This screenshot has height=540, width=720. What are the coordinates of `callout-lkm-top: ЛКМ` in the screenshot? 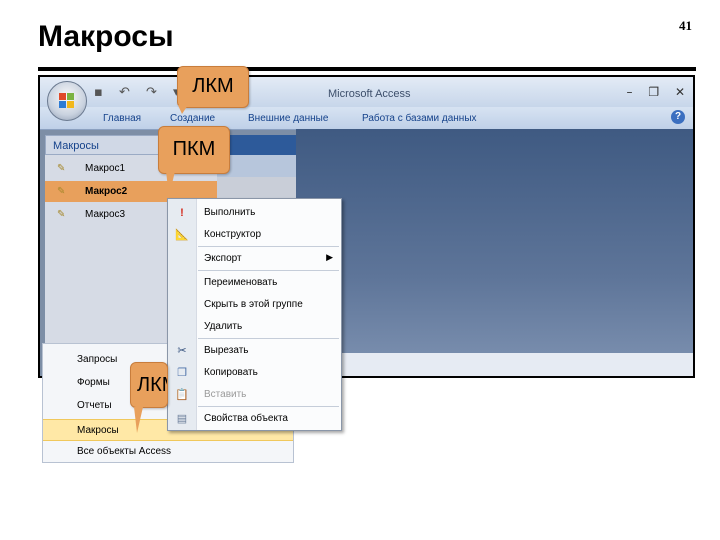 It's located at (213, 87).